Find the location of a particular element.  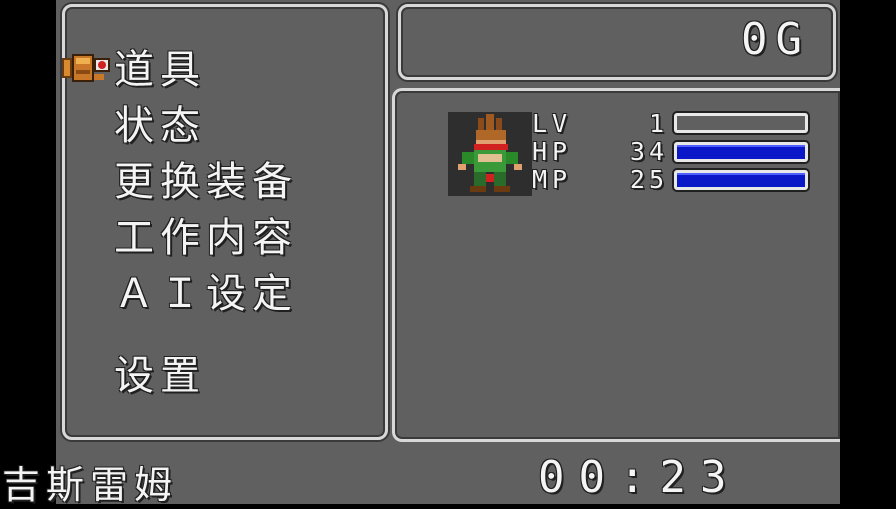

hero-portrait-icon is located at coordinates (490, 154).